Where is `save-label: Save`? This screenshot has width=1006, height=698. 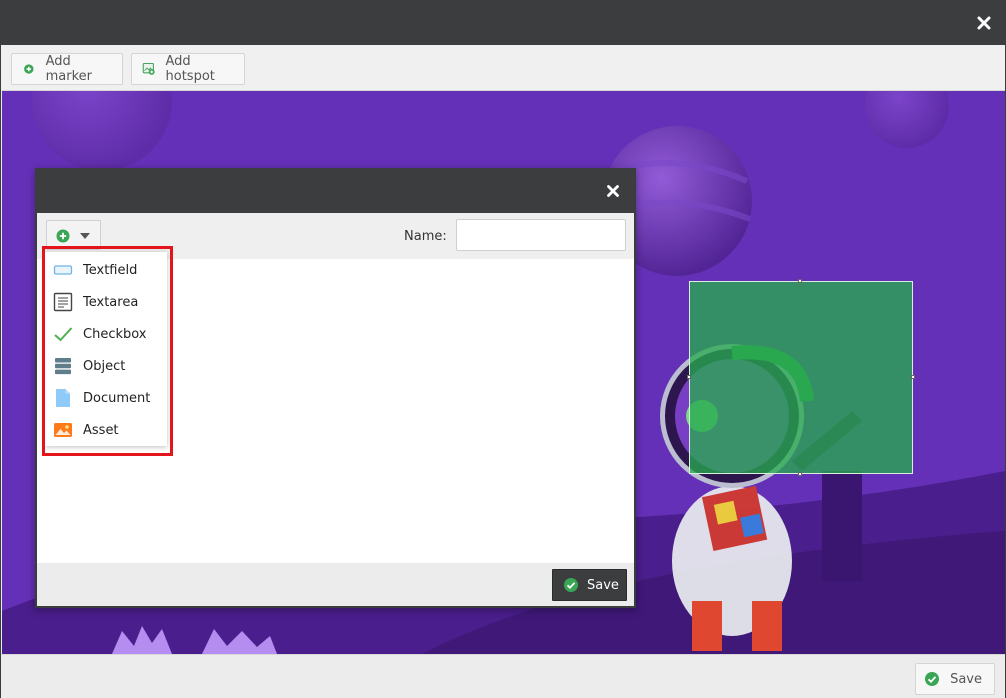 save-label: Save is located at coordinates (966, 679).